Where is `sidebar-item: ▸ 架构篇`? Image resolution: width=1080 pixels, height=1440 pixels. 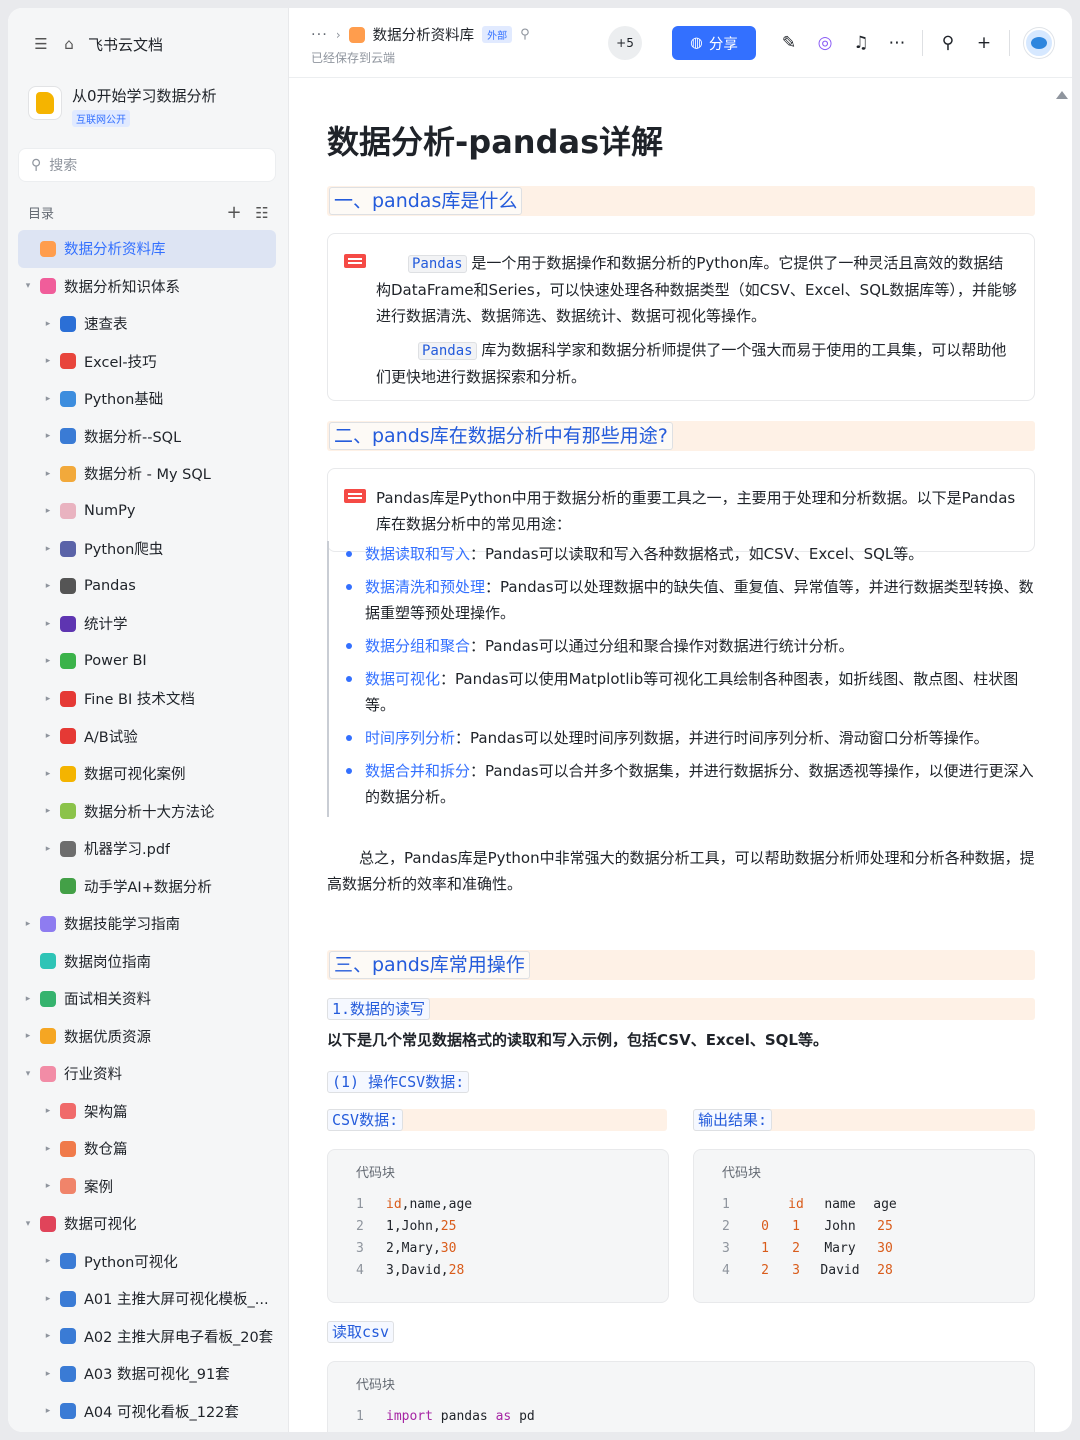
sidebar-item: ▸ 架构篇 is located at coordinates (147, 1112).